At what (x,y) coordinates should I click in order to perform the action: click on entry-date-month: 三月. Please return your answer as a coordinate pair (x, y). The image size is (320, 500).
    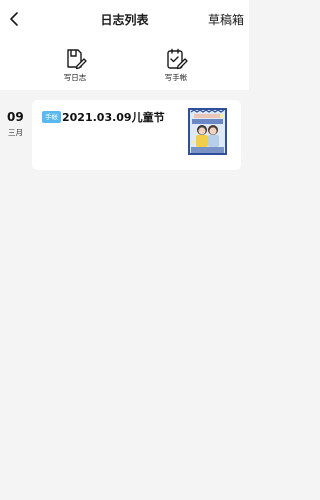
    Looking at the image, I should click on (15, 132).